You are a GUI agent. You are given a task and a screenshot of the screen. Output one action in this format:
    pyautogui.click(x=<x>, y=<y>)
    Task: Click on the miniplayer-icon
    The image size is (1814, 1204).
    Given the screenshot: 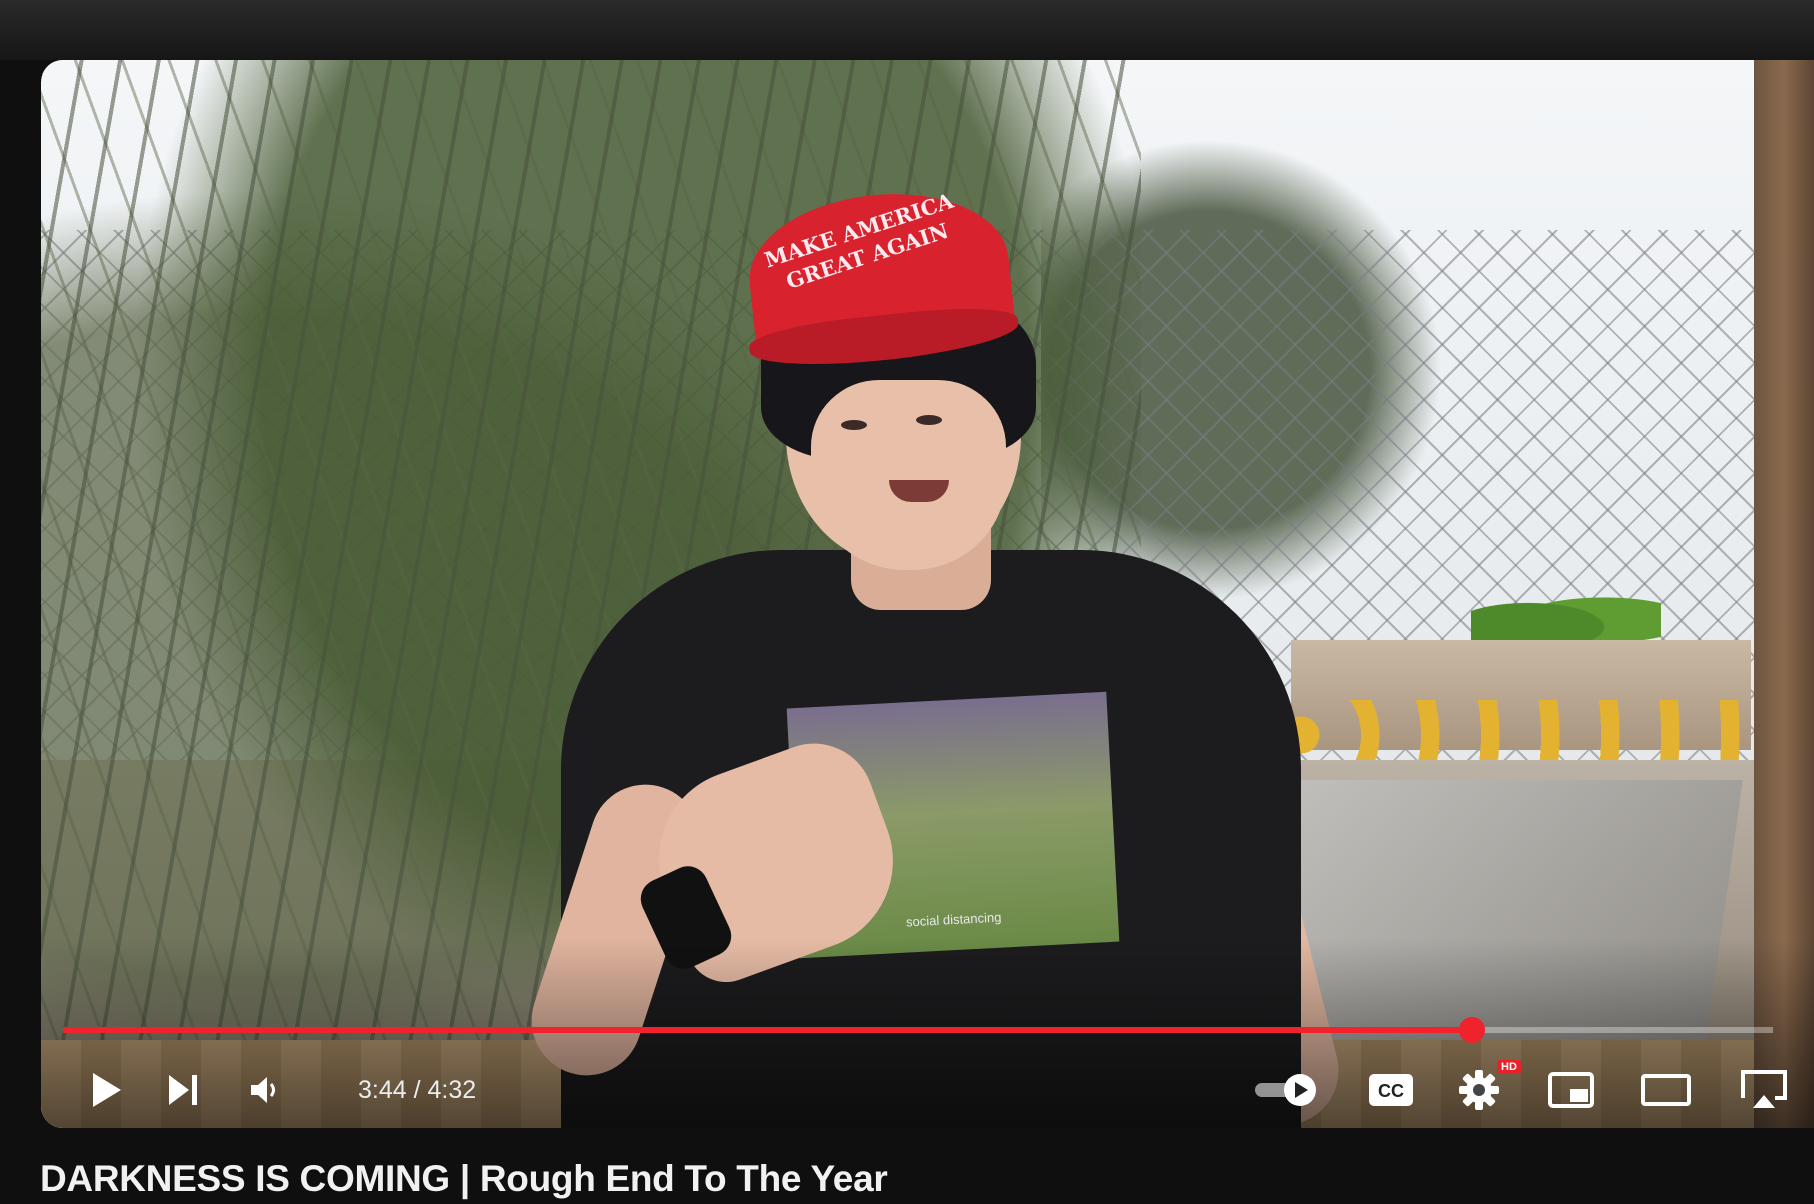 What is the action you would take?
    pyautogui.click(x=1571, y=1090)
    